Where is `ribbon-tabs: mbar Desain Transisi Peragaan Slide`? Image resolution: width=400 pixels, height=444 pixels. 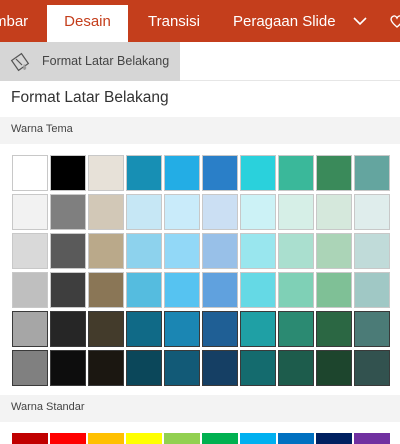
ribbon-tabs: mbar Desain Transisi Peragaan Slide is located at coordinates (200, 21).